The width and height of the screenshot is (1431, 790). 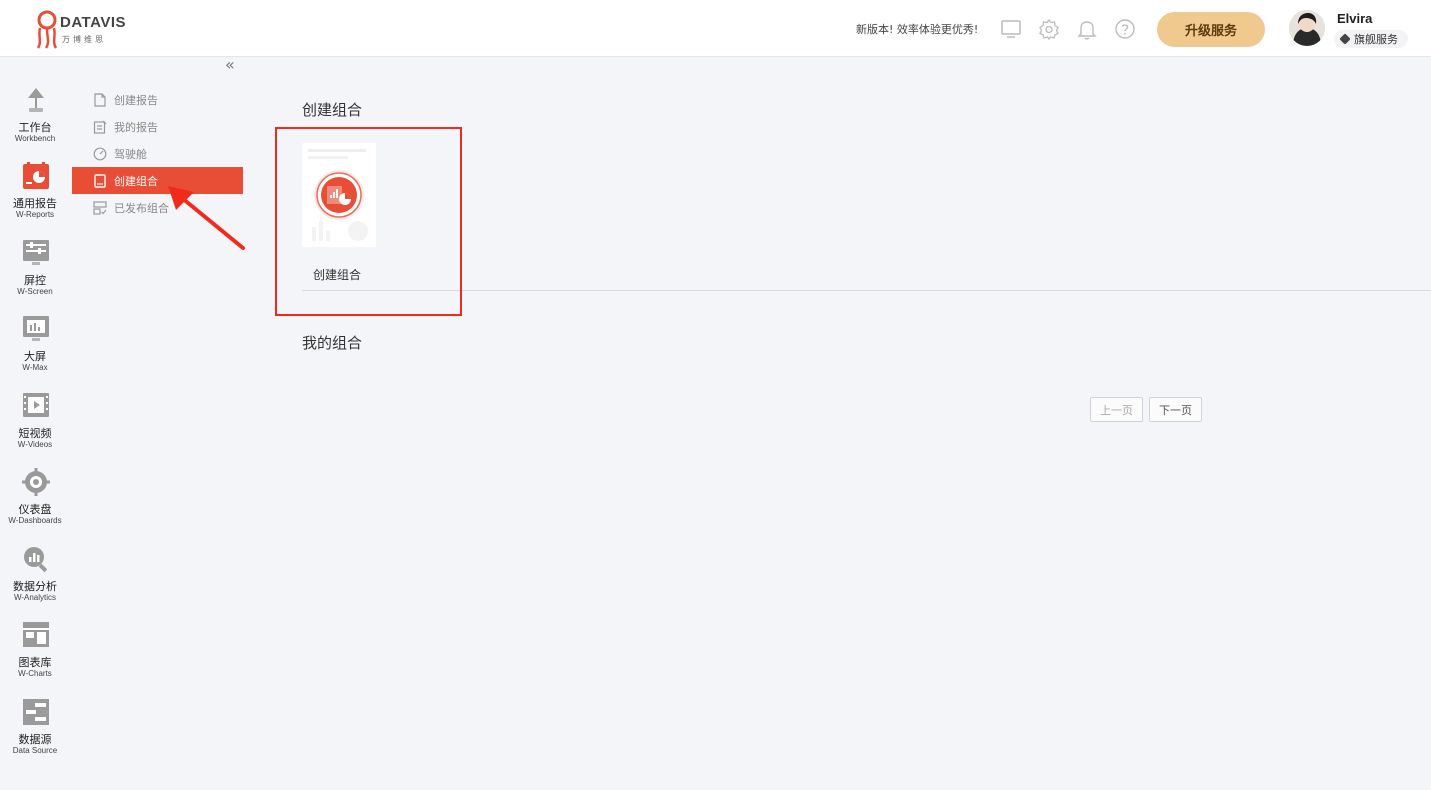 What do you see at coordinates (93, 22) in the screenshot?
I see `logo-text: DATAVIS` at bounding box center [93, 22].